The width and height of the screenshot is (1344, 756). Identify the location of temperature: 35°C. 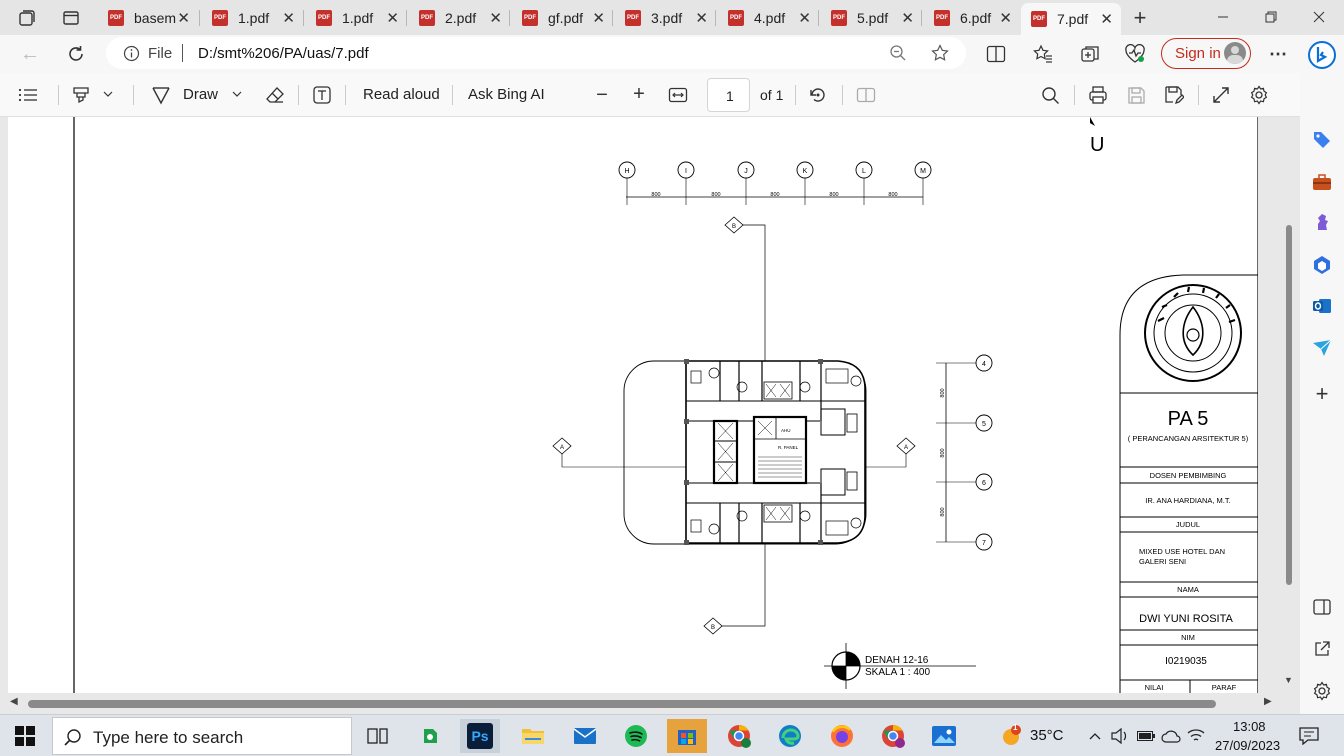
(1047, 735).